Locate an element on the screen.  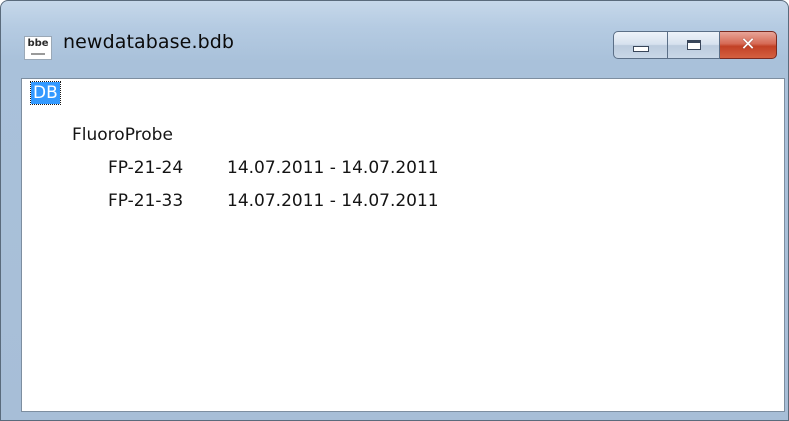
tree-node-file: FP-21-33 14.07.2011 - 14.07.2011 is located at coordinates (273, 201).